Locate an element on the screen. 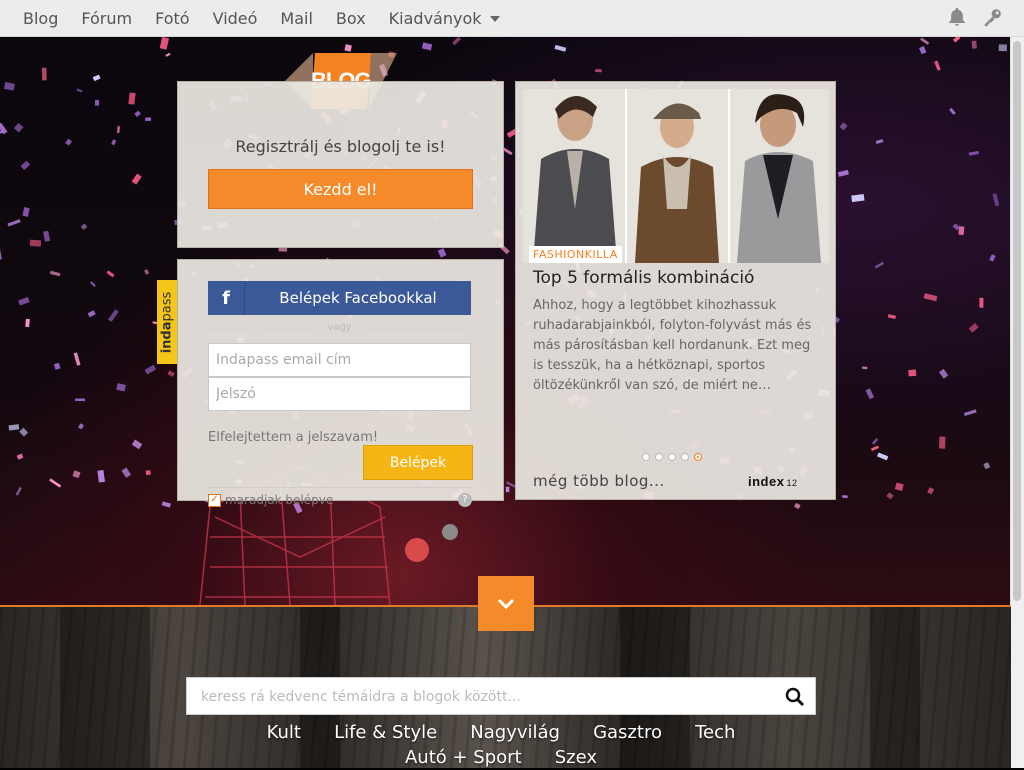  help-icon: ? is located at coordinates (465, 500).